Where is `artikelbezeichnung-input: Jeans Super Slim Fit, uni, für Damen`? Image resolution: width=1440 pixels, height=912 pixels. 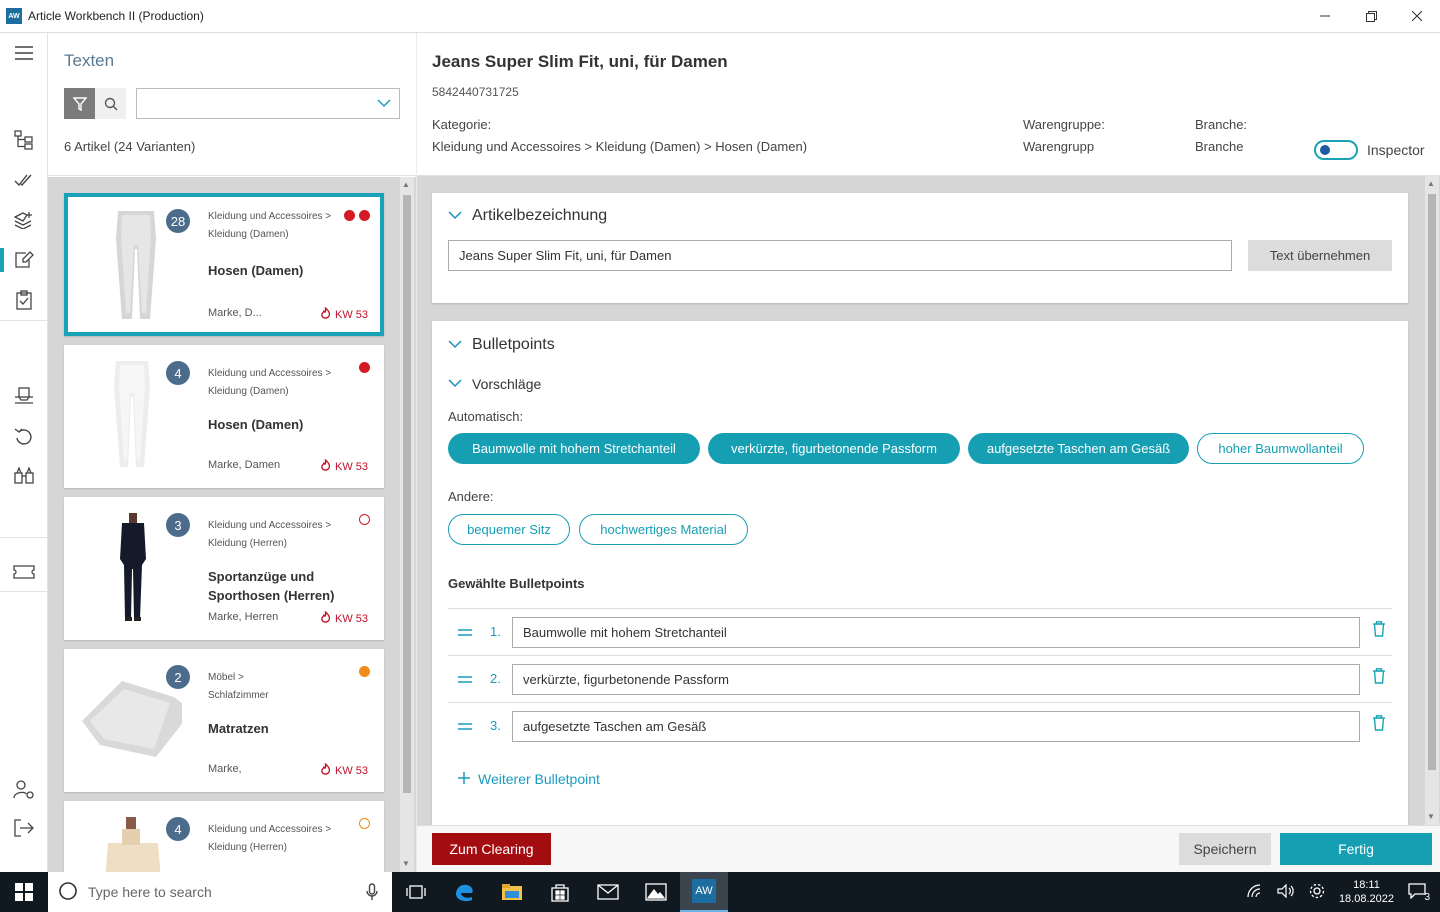
artikelbezeichnung-input: Jeans Super Slim Fit, uni, für Damen is located at coordinates (840, 255).